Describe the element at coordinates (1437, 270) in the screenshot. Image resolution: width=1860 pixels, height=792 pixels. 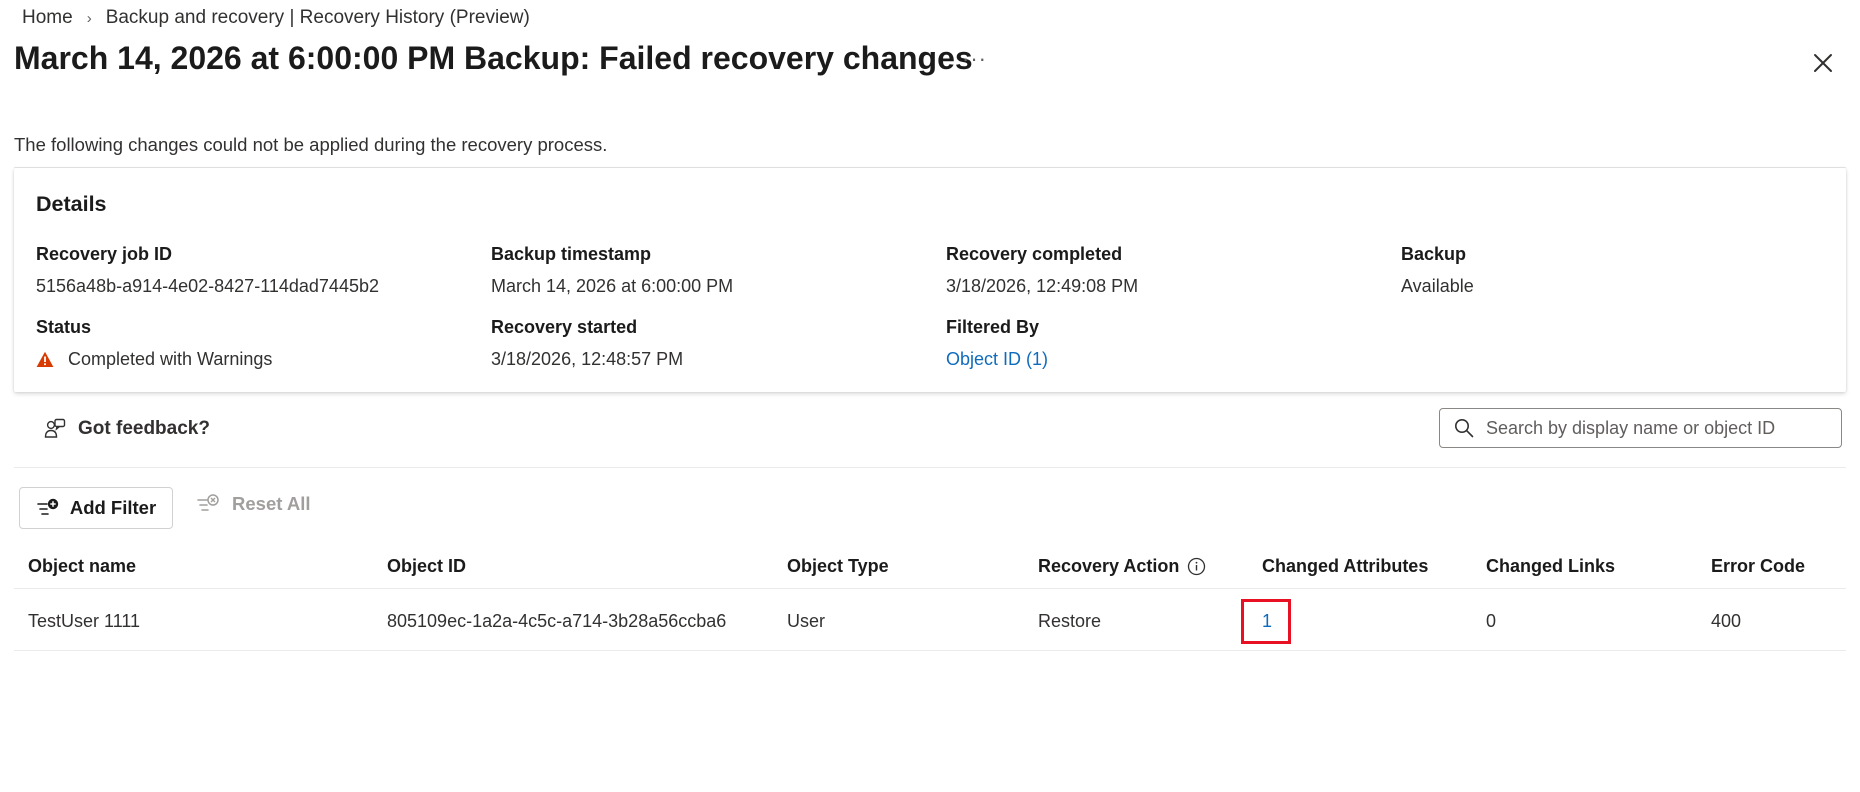
I see `field-backup: Backup Available` at that location.